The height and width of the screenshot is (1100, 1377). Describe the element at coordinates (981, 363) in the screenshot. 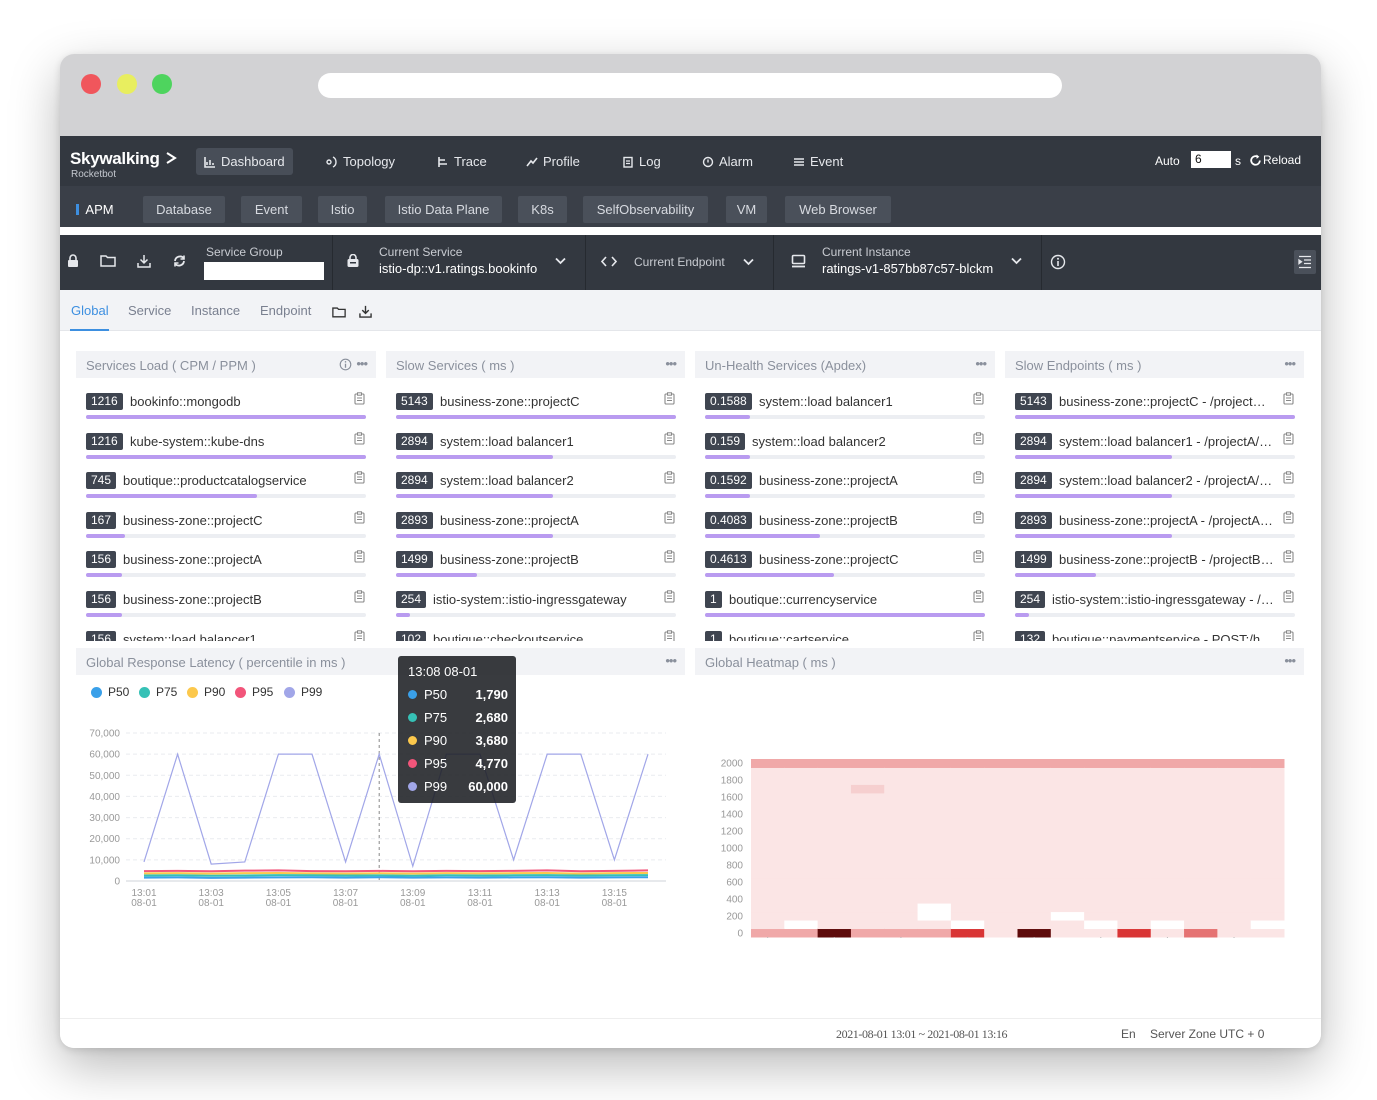

I see `panel-menu-icon: •••` at that location.